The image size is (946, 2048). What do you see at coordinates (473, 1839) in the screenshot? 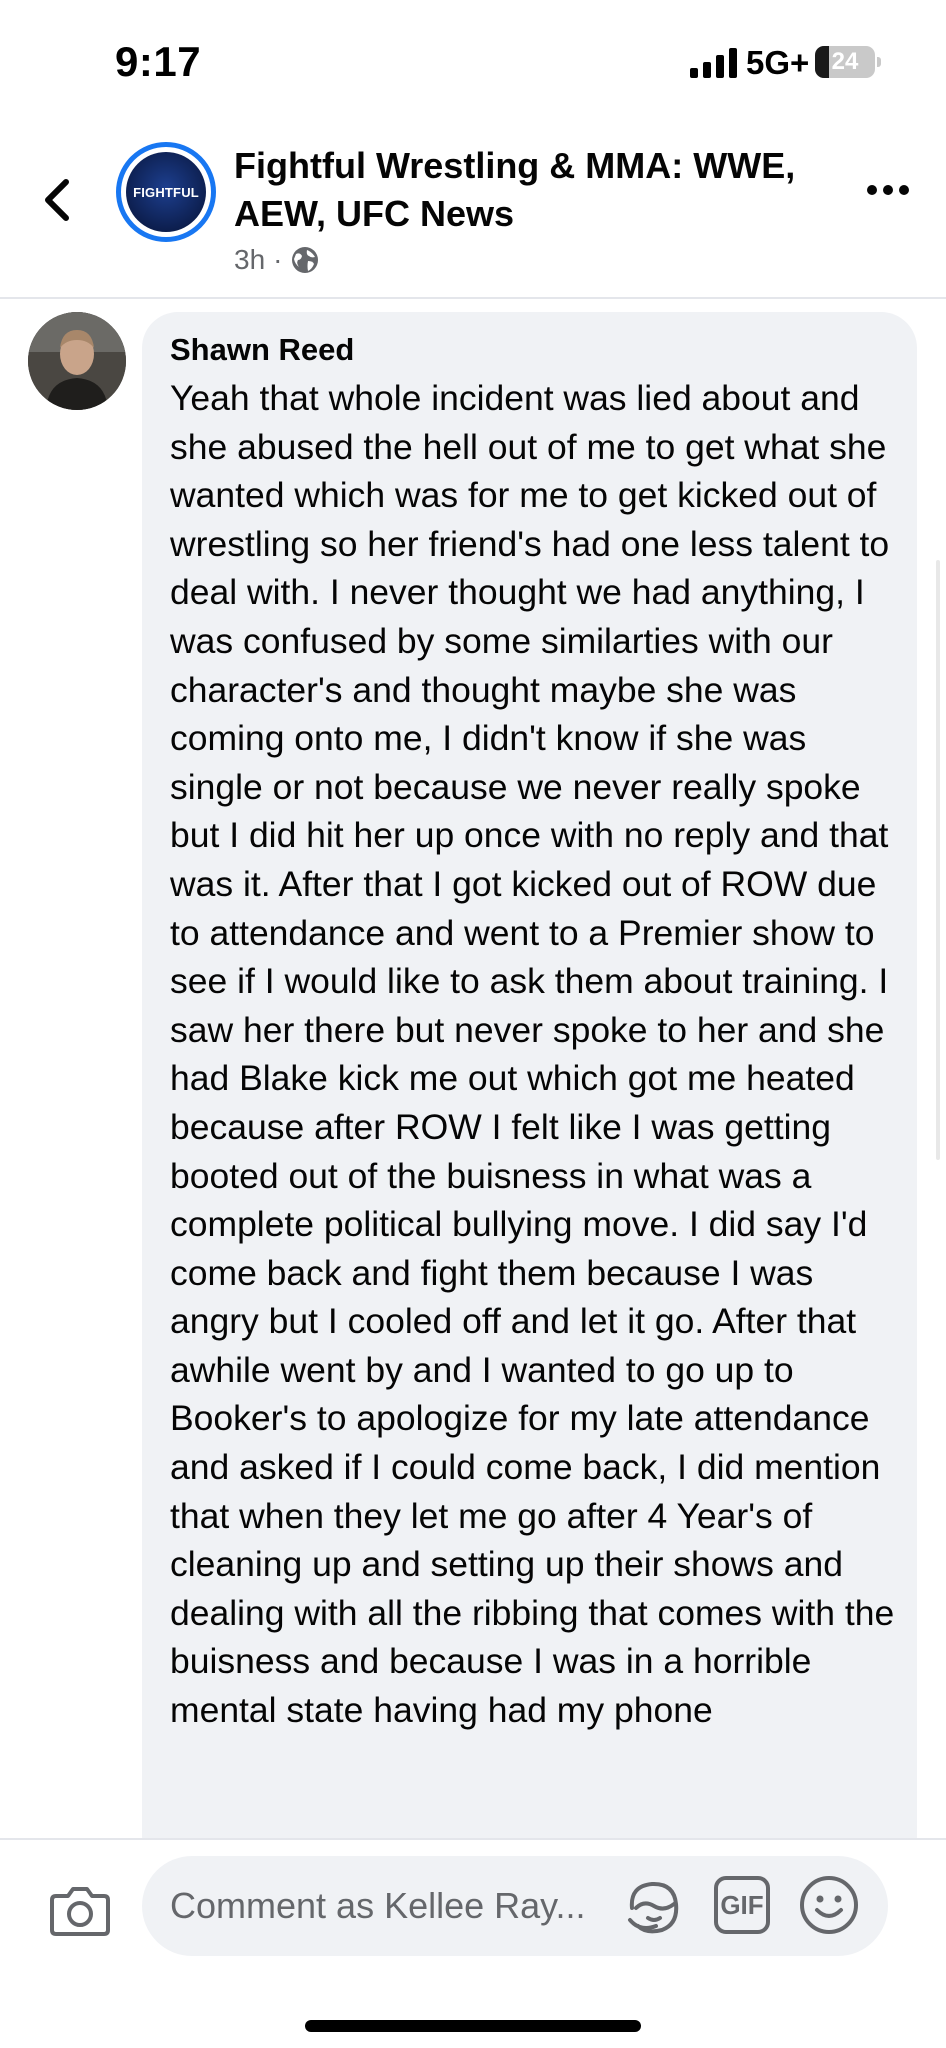
I see `composer-divider` at bounding box center [473, 1839].